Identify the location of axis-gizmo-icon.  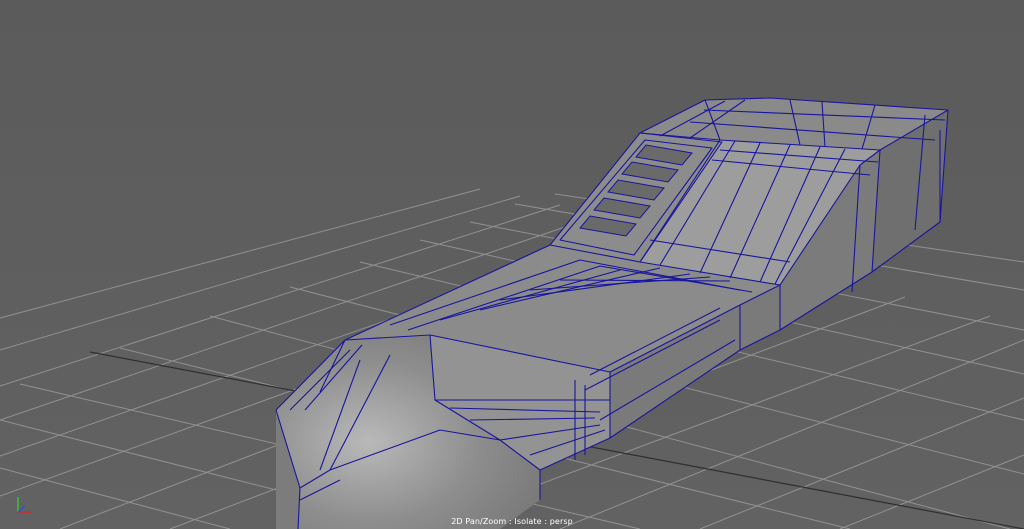
(24, 505).